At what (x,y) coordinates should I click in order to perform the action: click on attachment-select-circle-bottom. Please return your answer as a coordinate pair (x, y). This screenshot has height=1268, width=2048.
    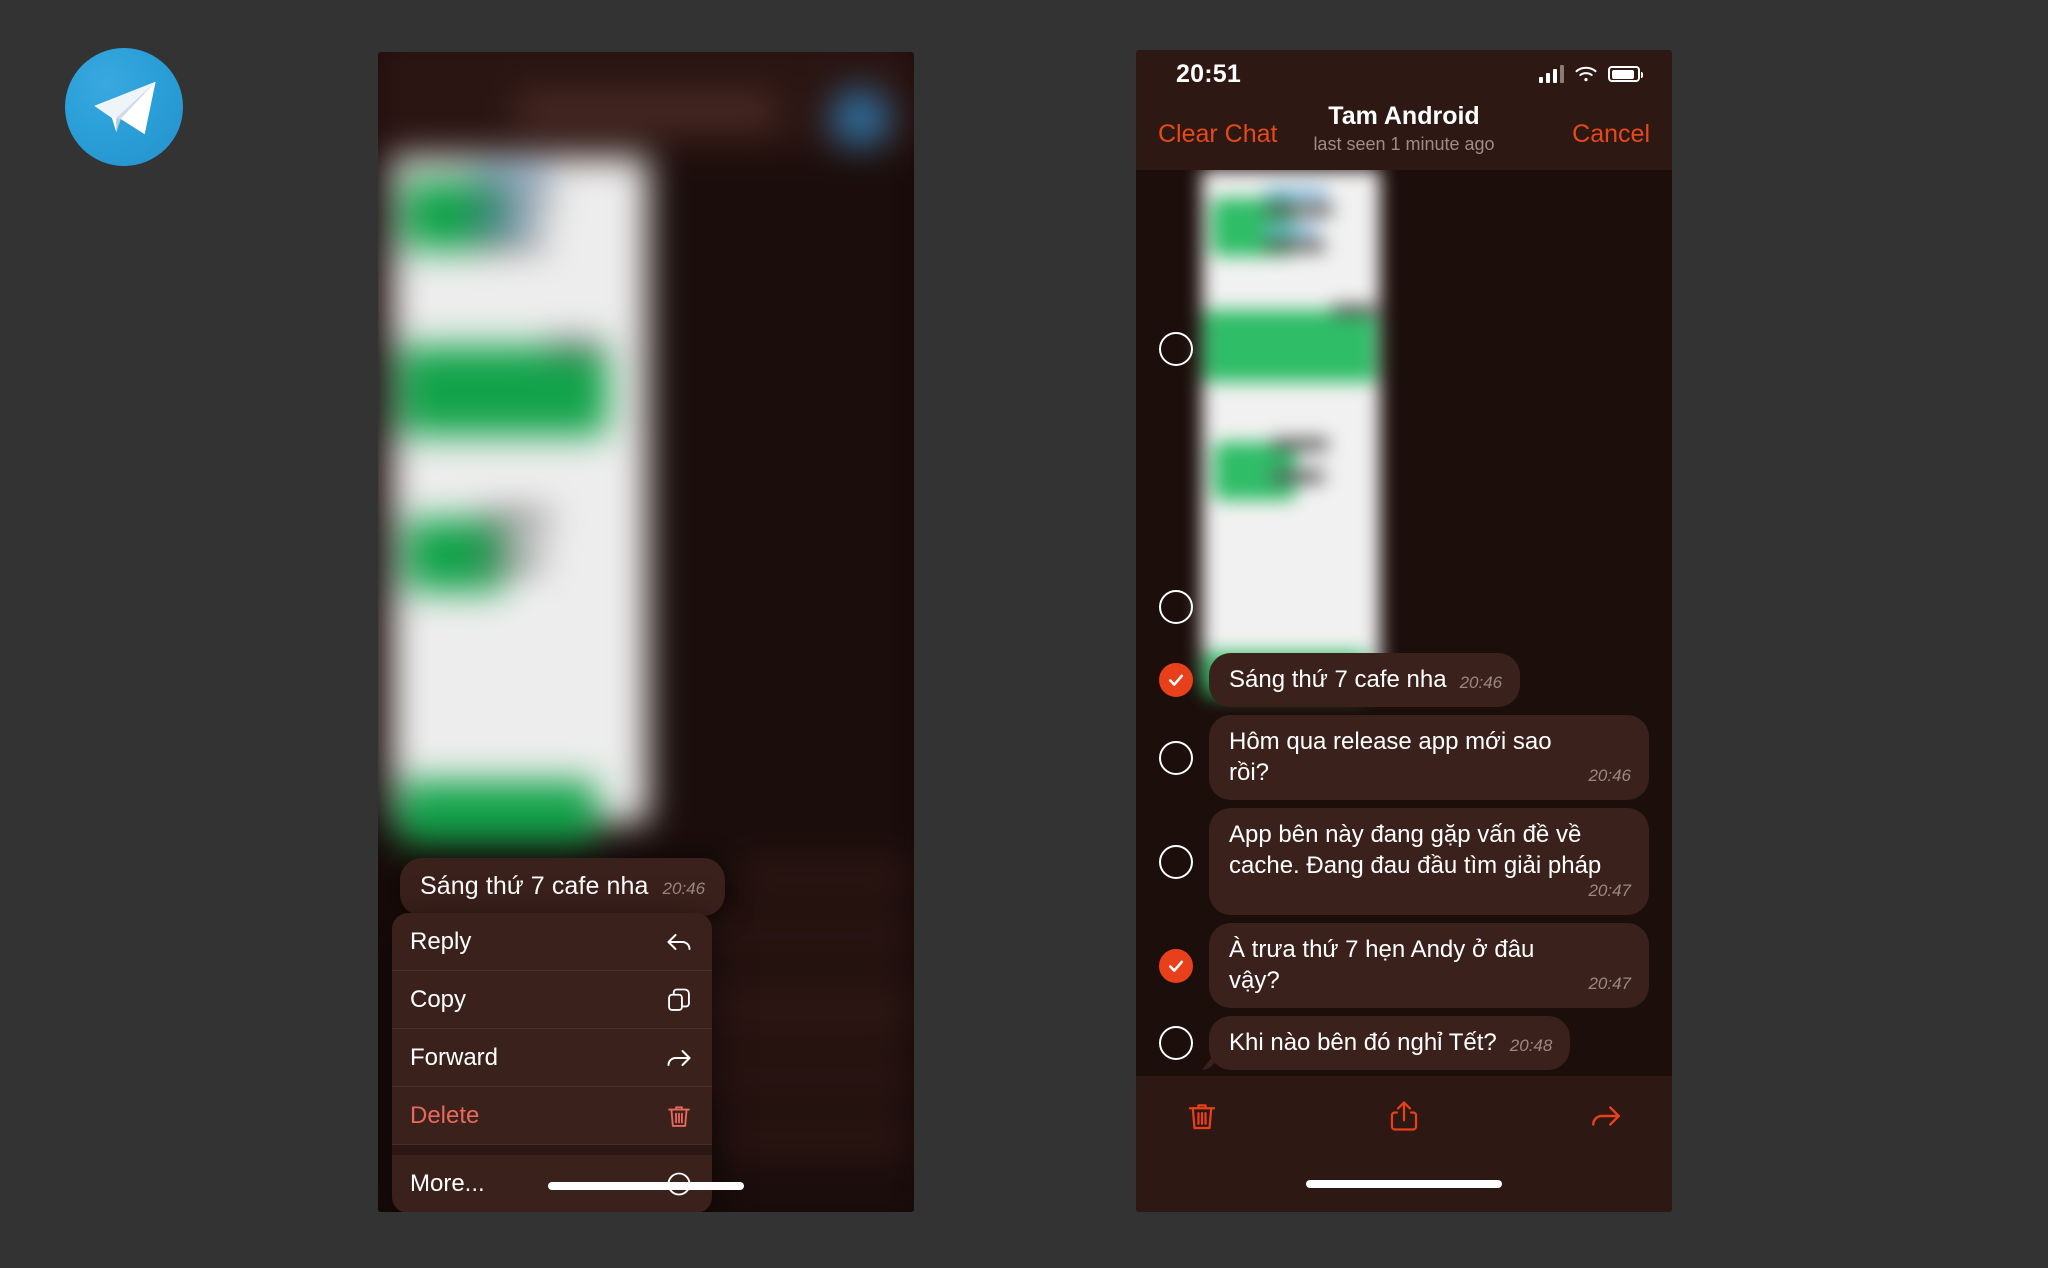
    Looking at the image, I should click on (1176, 607).